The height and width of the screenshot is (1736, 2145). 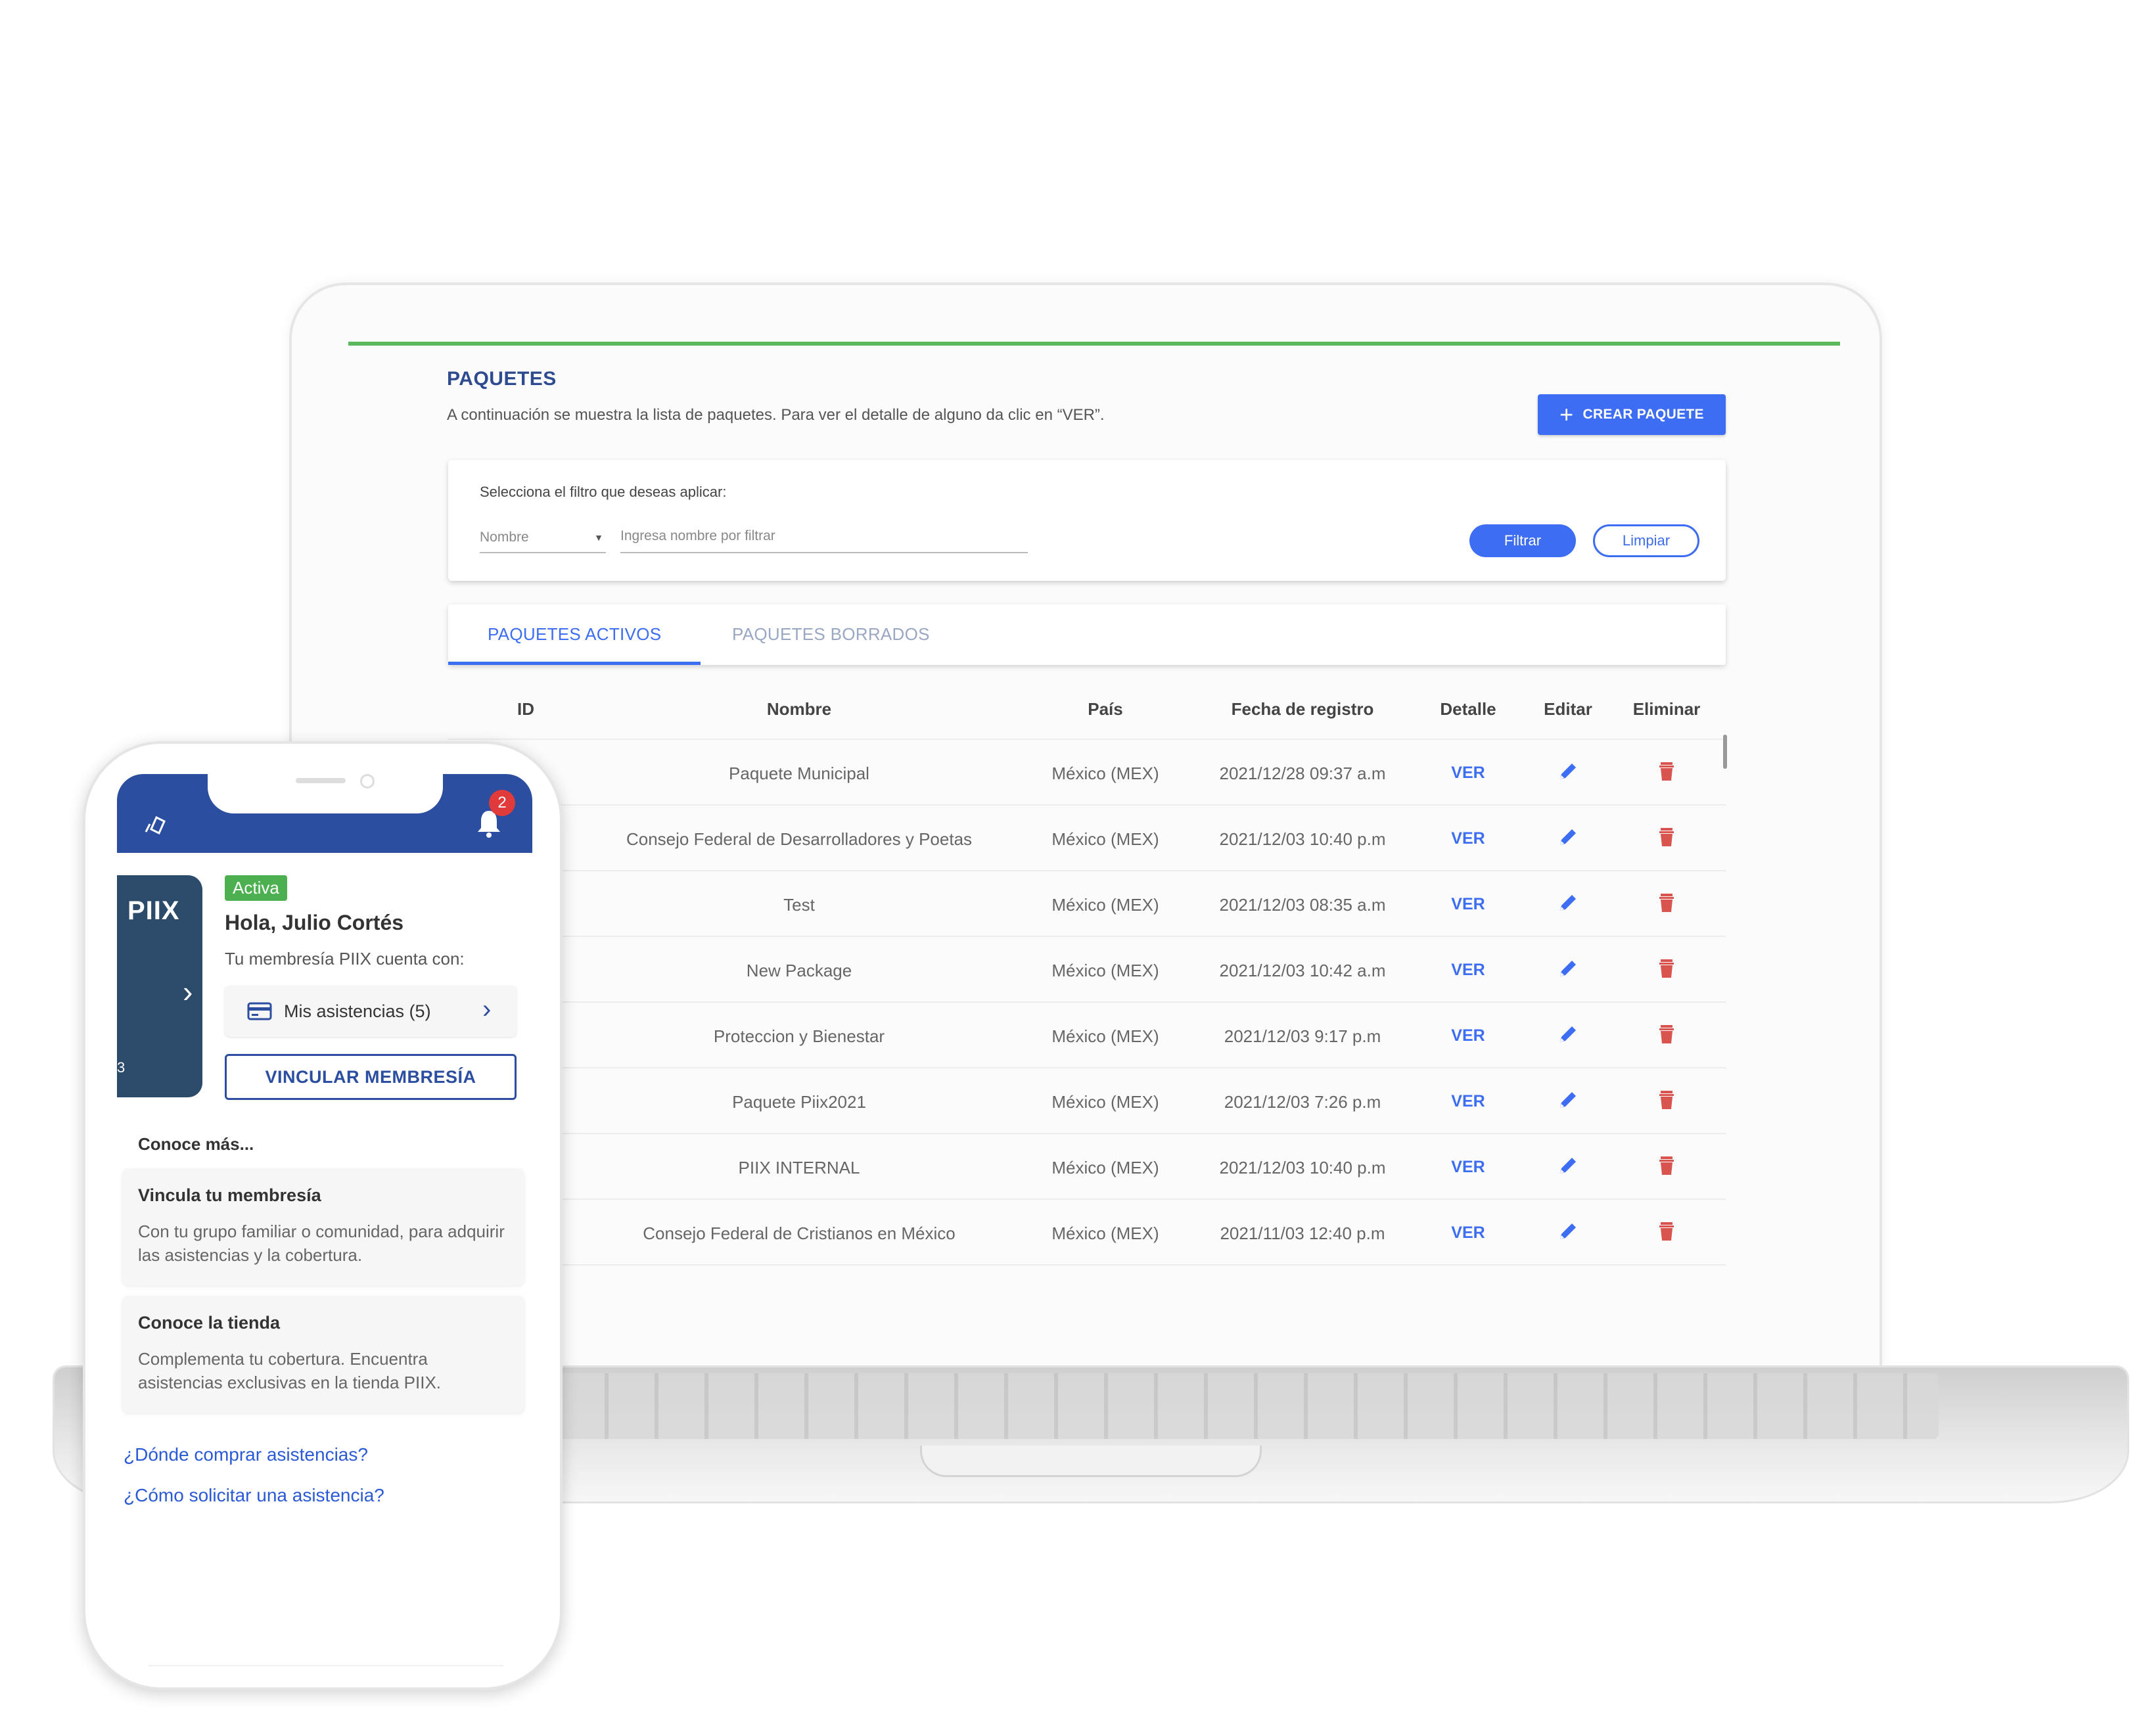 I want to click on column-header-name: Nombre, so click(x=799, y=709).